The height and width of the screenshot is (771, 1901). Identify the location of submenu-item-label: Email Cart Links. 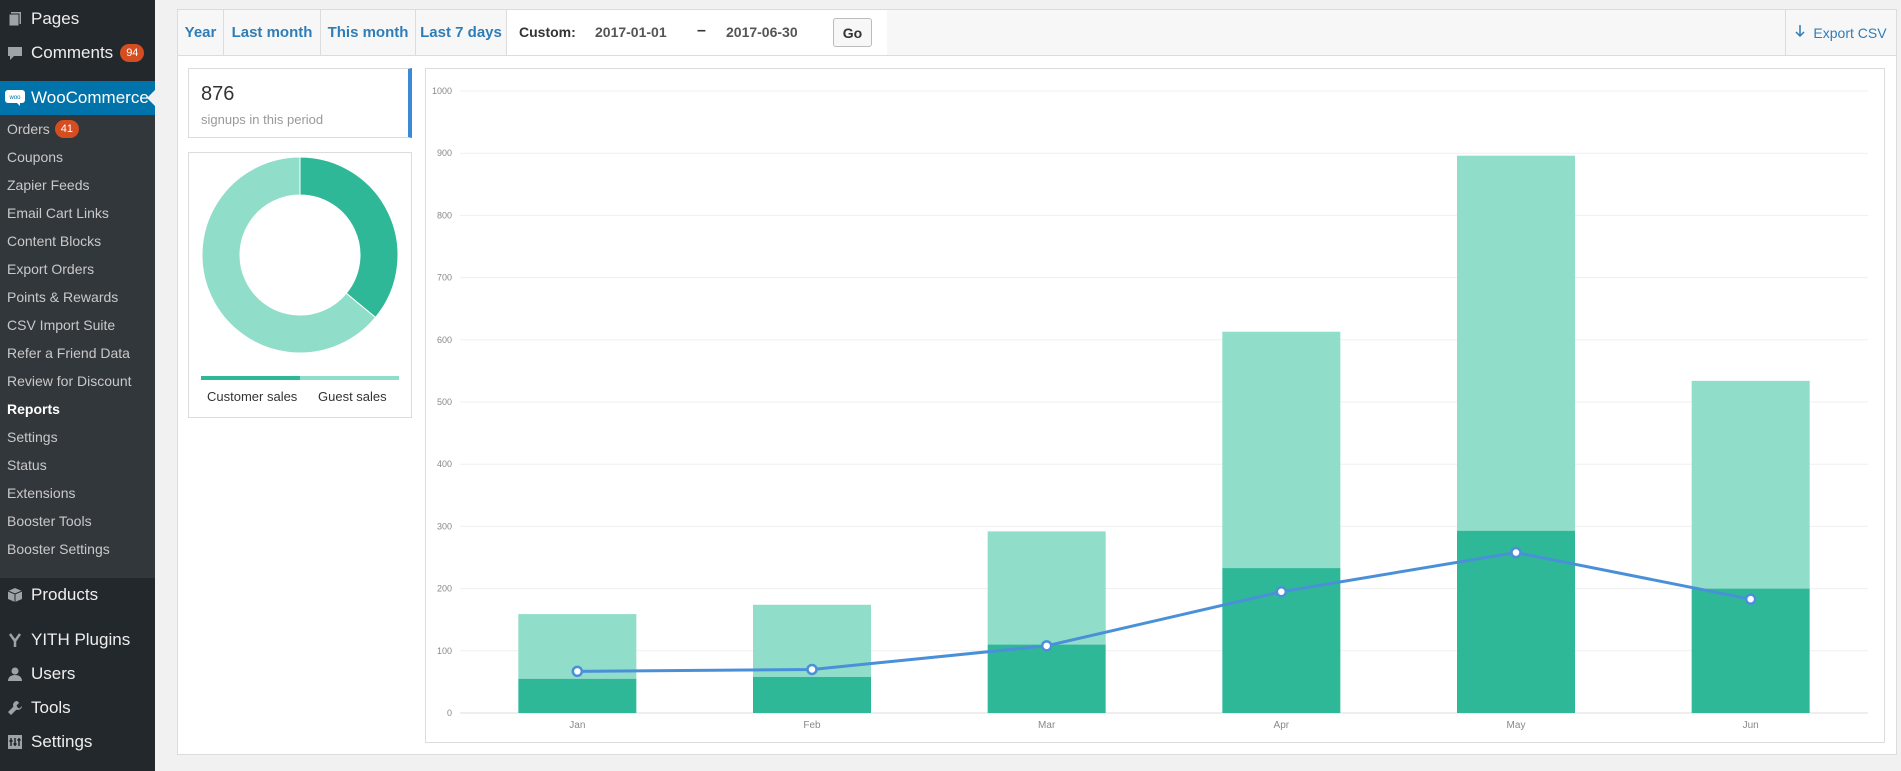
(58, 213).